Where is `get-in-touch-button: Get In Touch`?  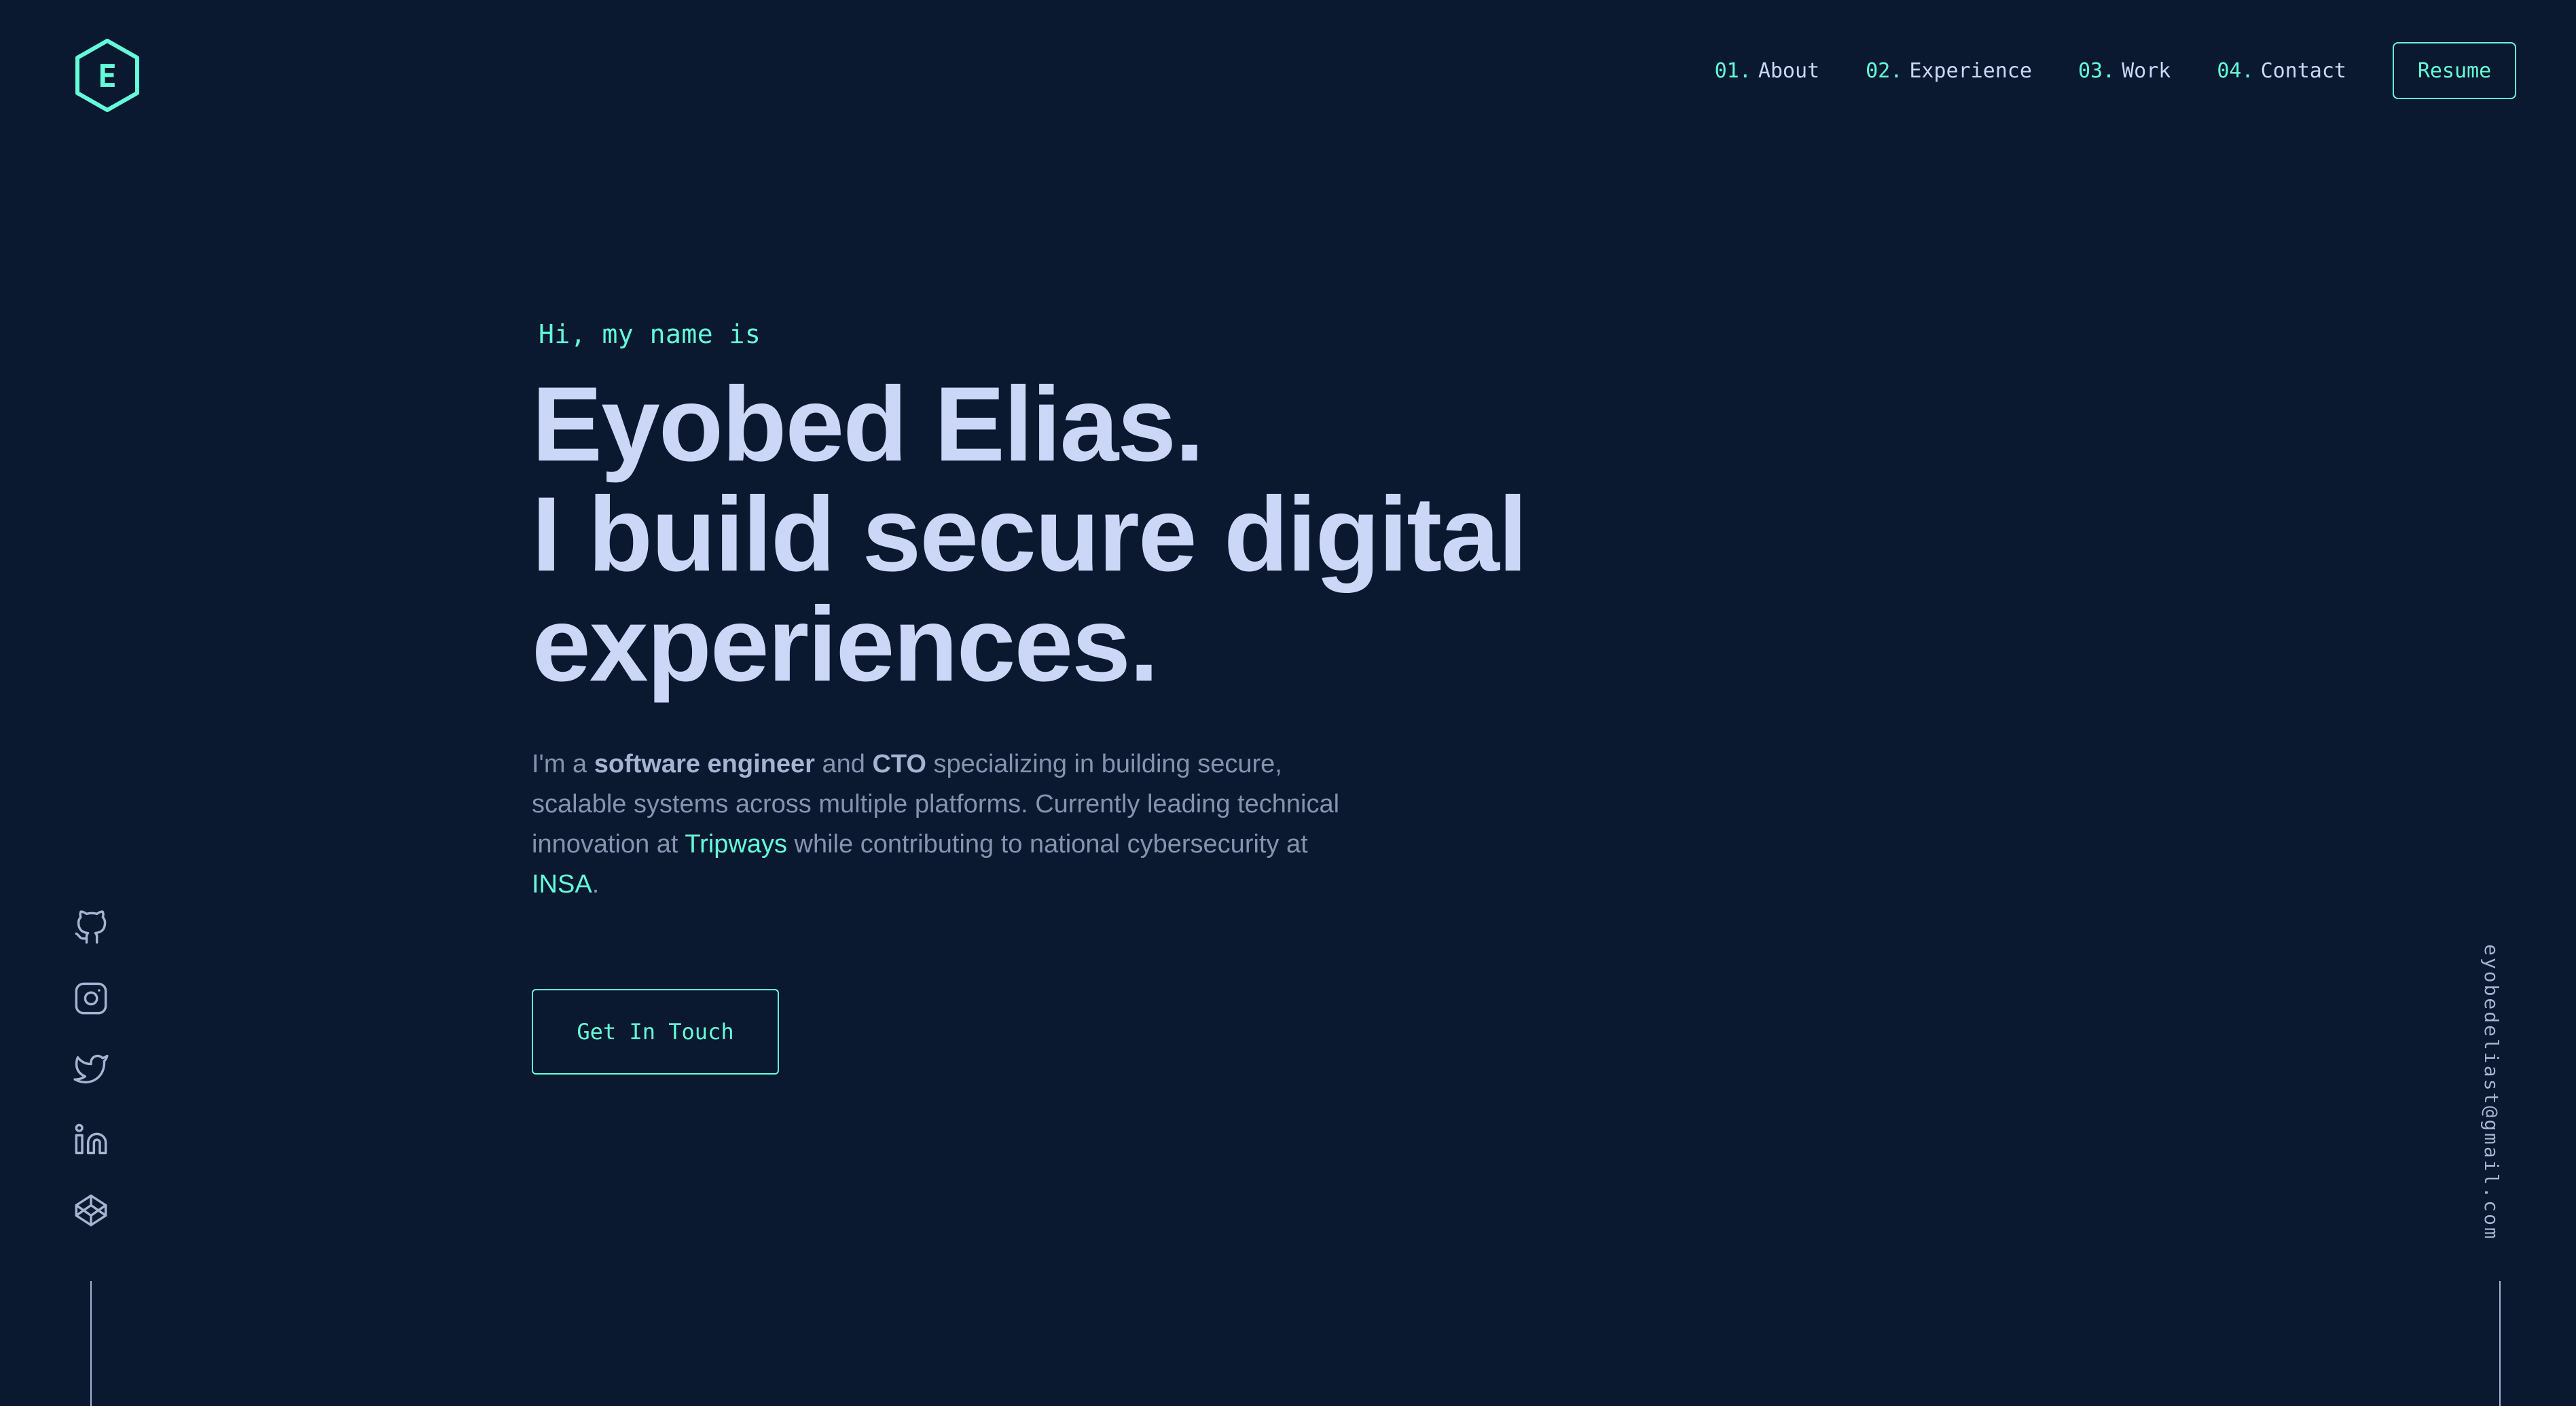
get-in-touch-button: Get In Touch is located at coordinates (655, 1032).